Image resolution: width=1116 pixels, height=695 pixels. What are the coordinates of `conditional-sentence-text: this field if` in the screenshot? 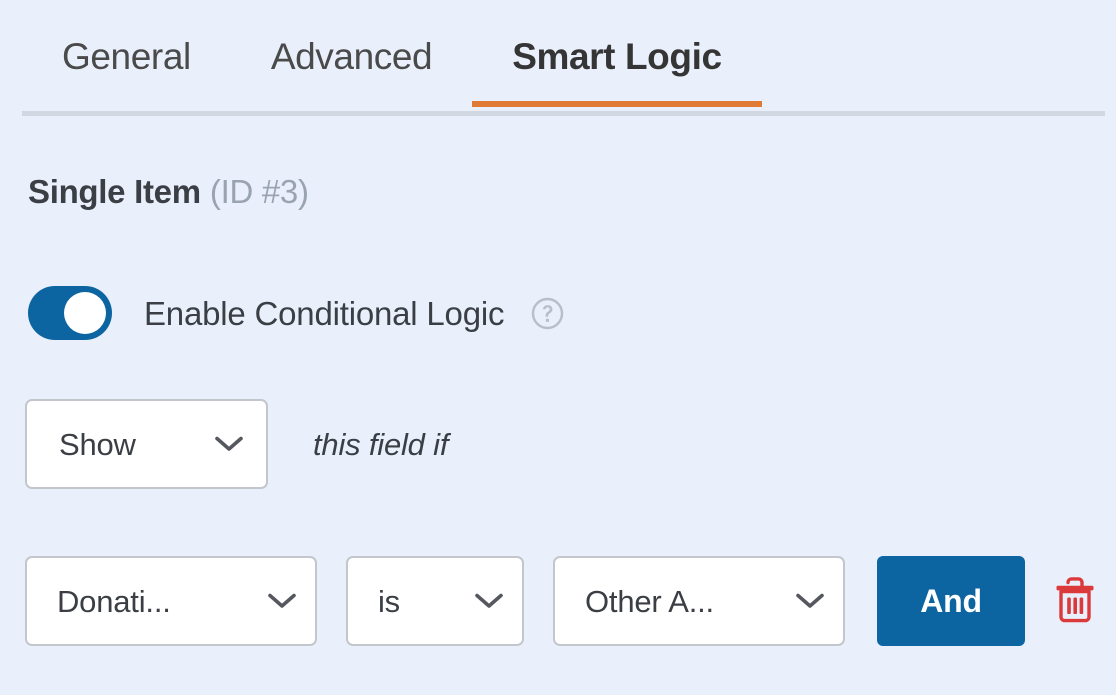 It's located at (381, 444).